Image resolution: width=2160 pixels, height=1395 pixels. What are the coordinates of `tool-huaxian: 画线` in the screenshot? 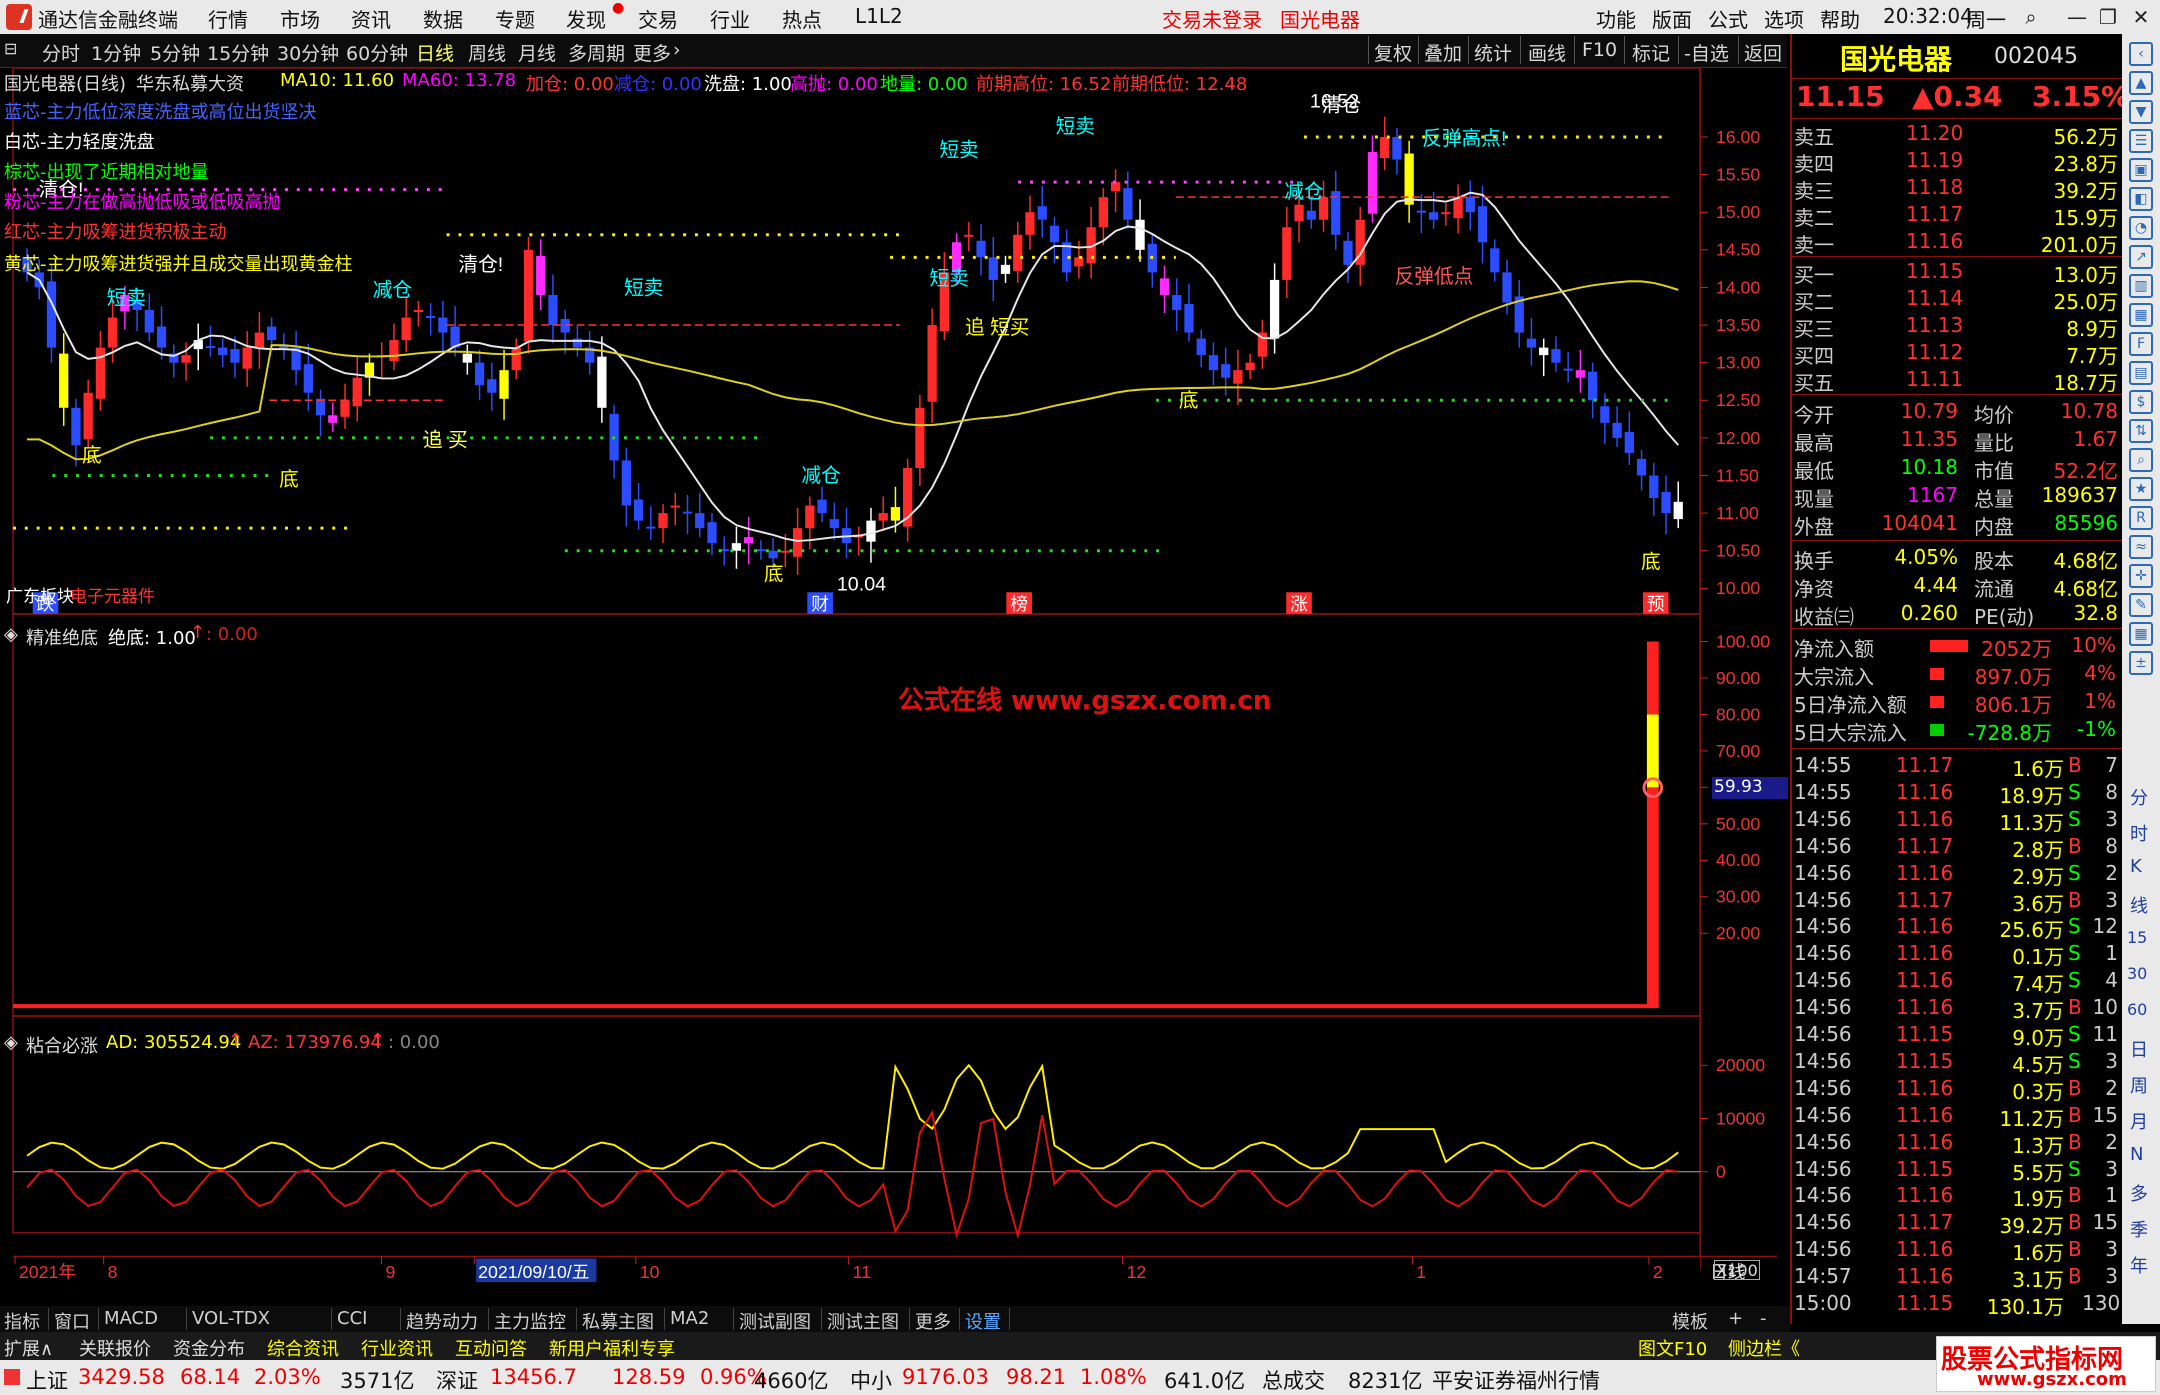 It's located at (1547, 52).